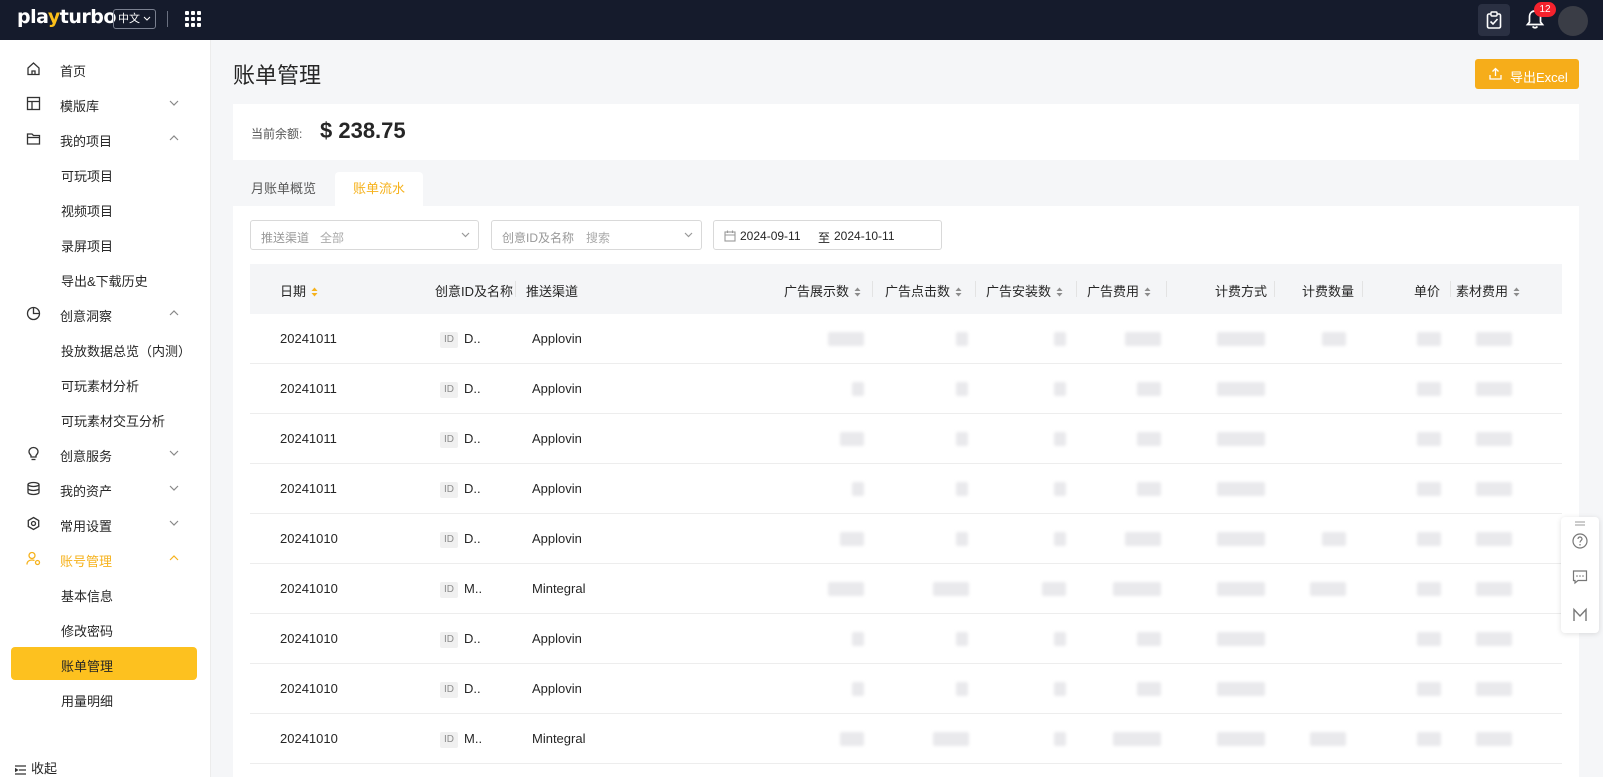 This screenshot has height=777, width=1603. What do you see at coordinates (364, 235) in the screenshot?
I see `channel-select: 推送渠道 全部` at bounding box center [364, 235].